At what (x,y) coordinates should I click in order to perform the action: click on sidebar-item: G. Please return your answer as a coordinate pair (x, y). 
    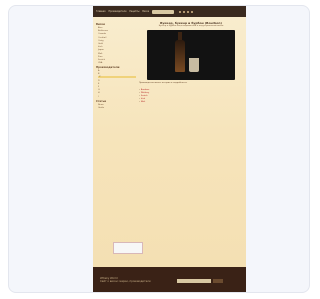
    Looking at the image, I should click on (117, 90).